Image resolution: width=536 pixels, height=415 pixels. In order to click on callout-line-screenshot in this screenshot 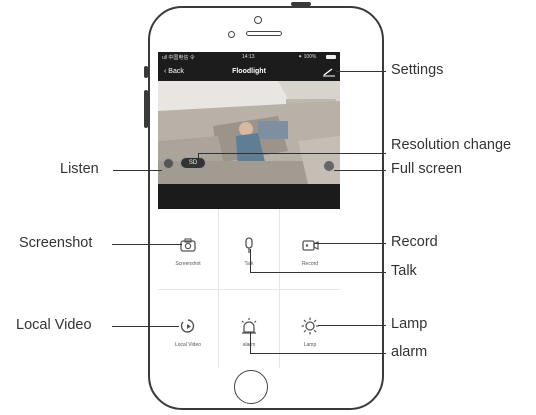, I will do `click(147, 244)`.